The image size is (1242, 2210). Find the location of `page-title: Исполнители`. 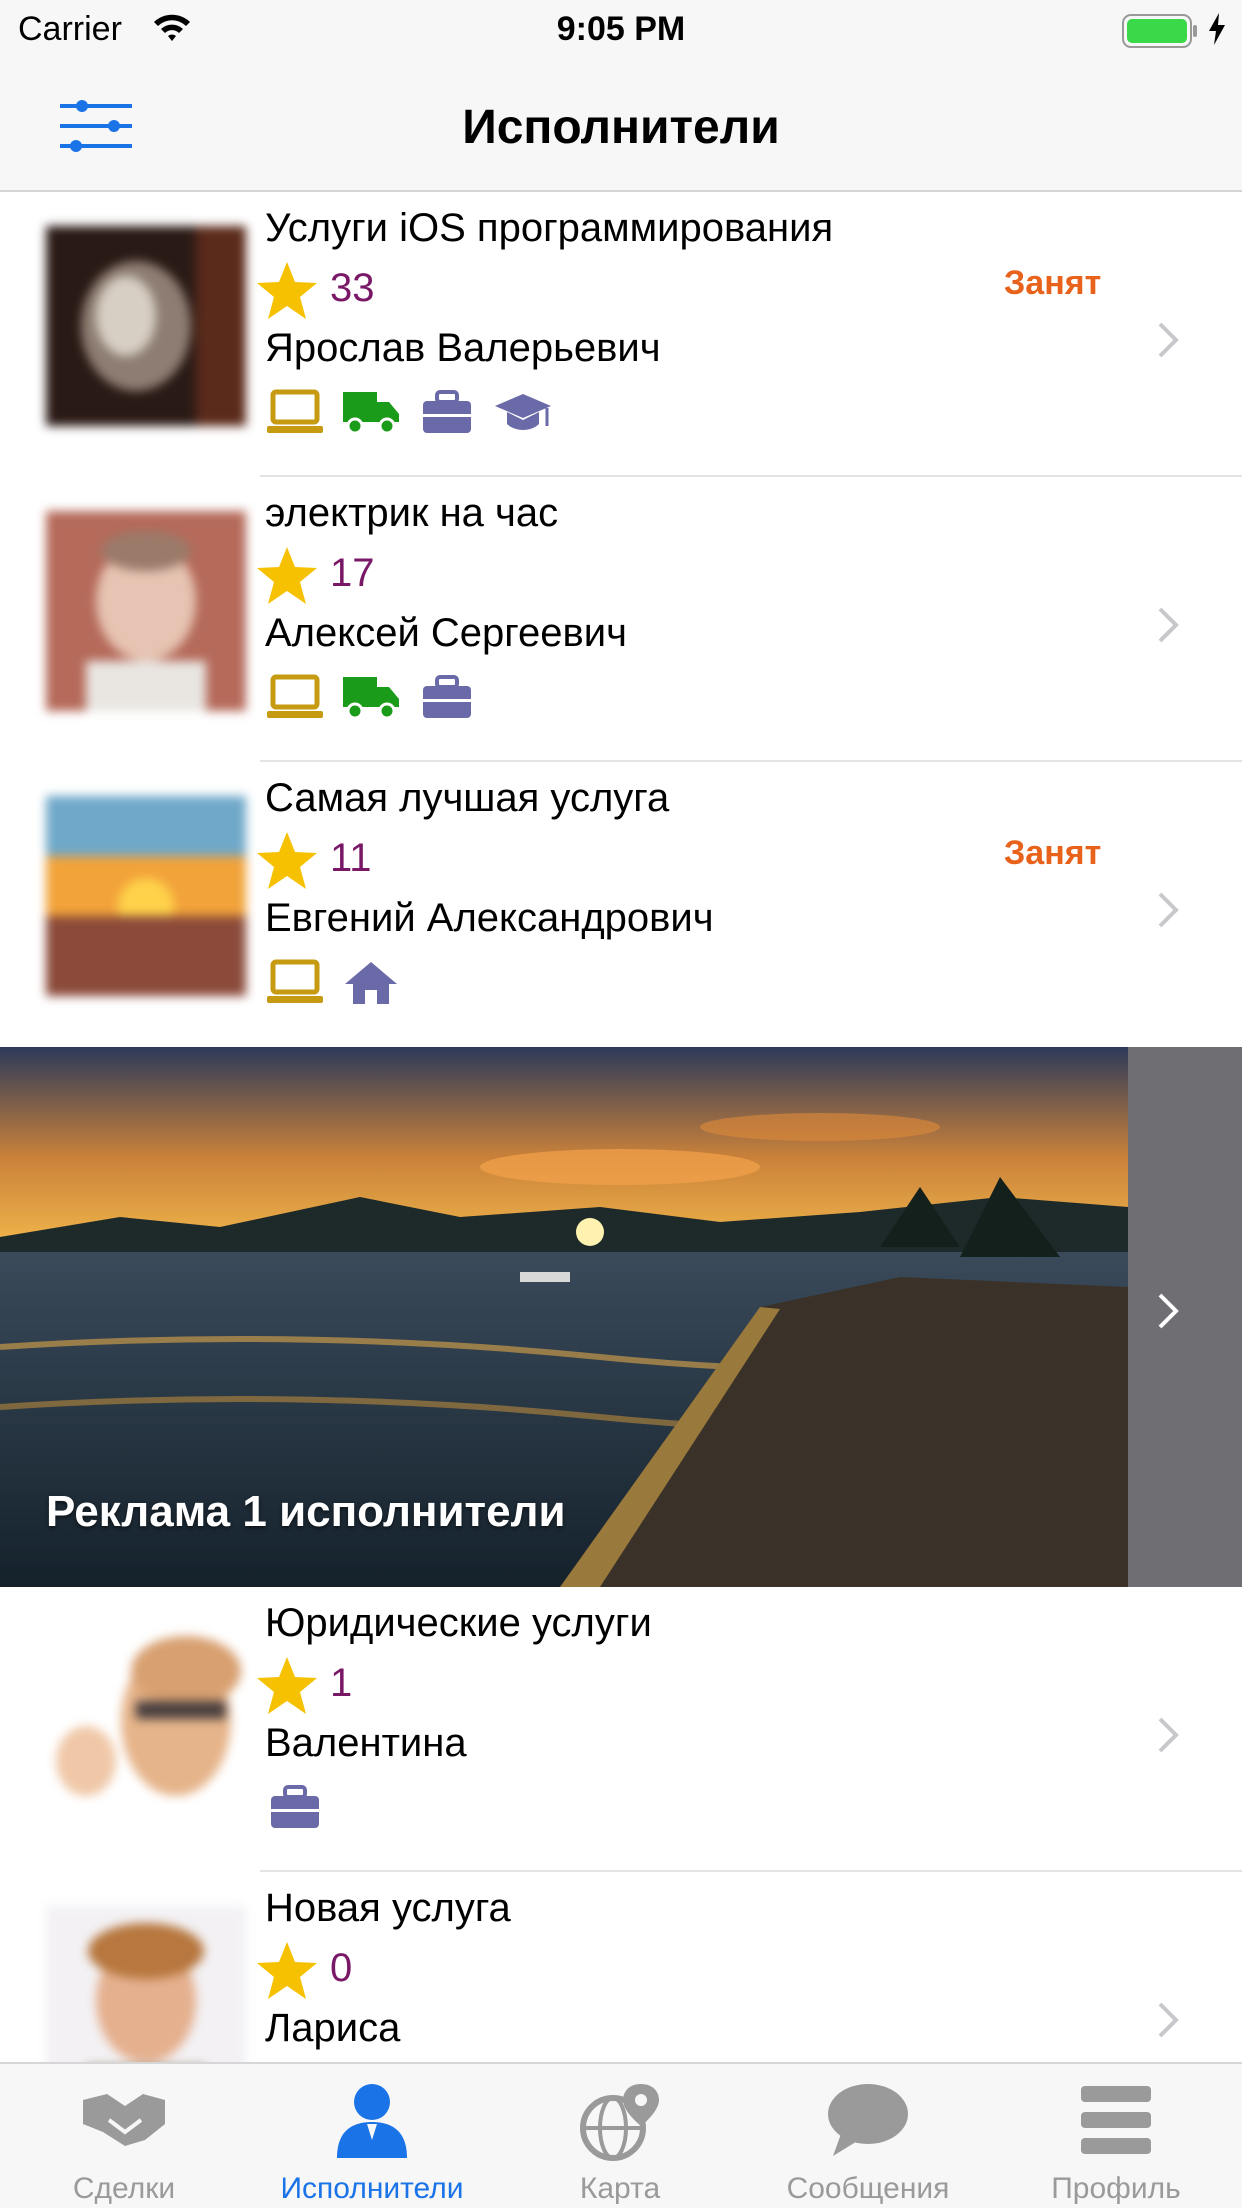

page-title: Исполнители is located at coordinates (621, 127).